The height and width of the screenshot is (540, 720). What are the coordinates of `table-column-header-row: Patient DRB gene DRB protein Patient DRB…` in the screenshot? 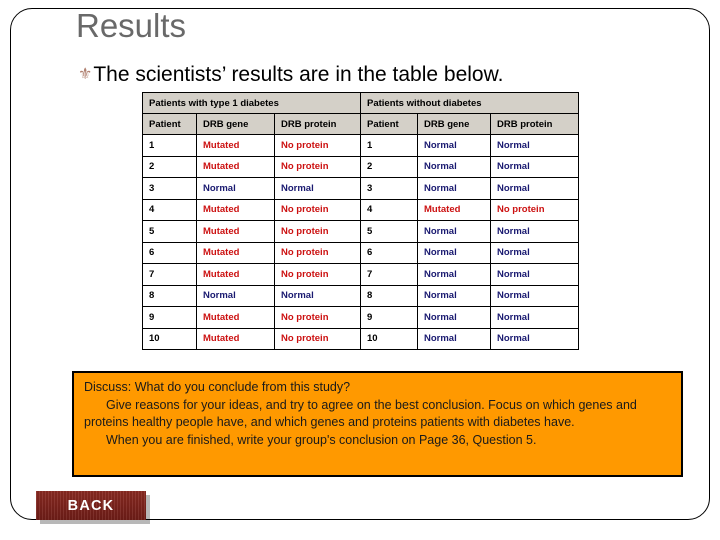 It's located at (360, 124).